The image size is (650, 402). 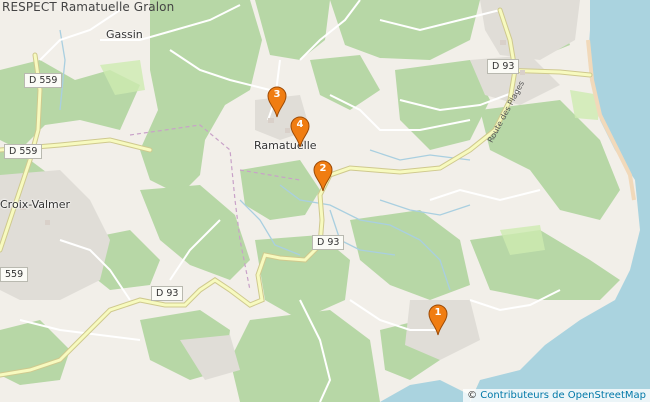 I want to click on road-label-d559-top: D 559, so click(x=43, y=80).